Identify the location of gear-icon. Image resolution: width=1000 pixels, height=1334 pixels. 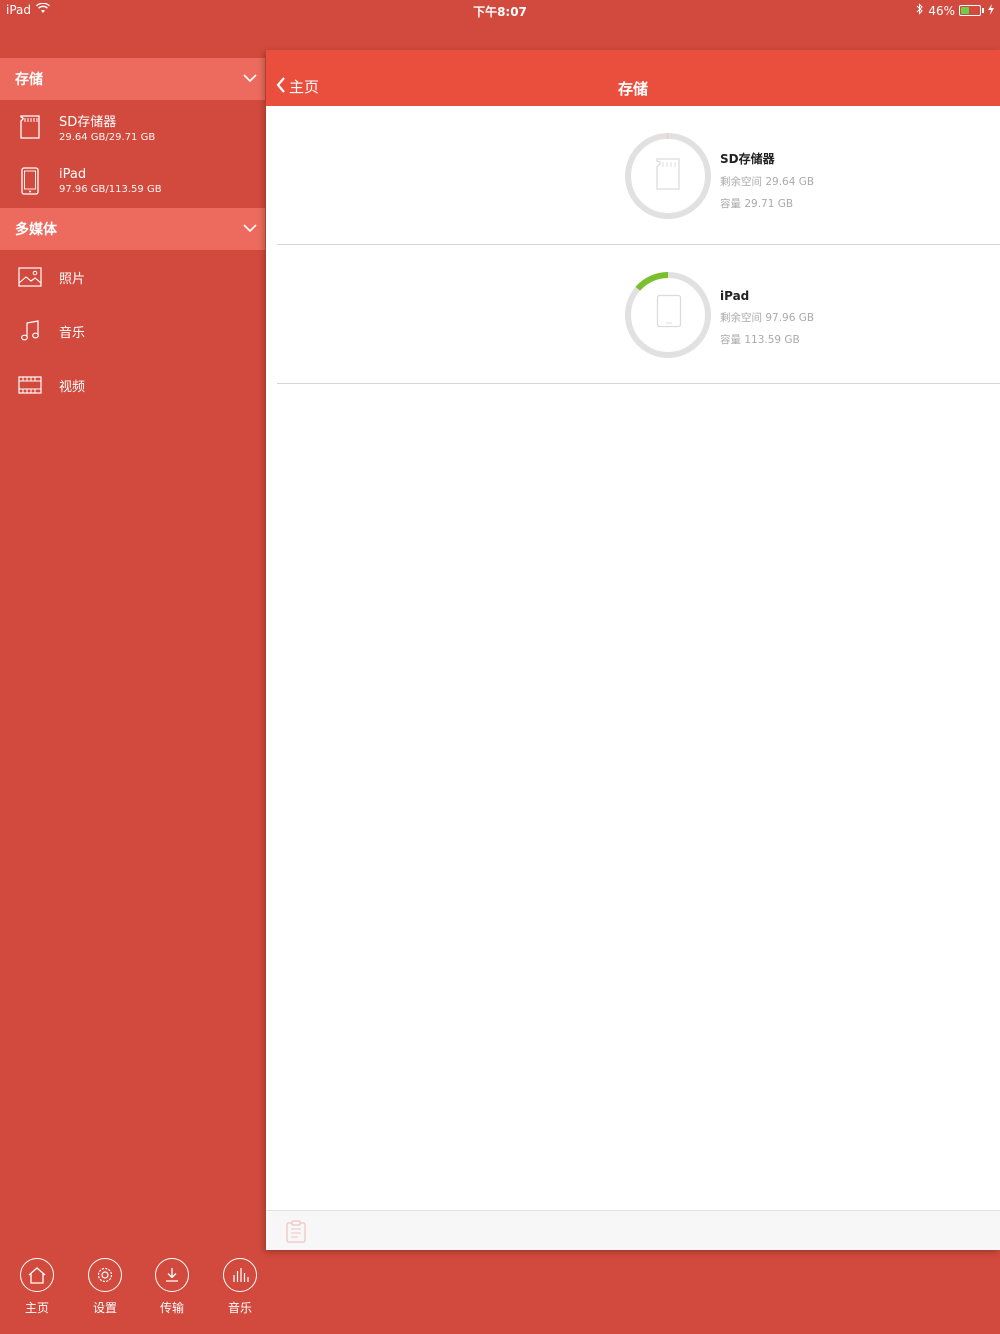
(105, 1275).